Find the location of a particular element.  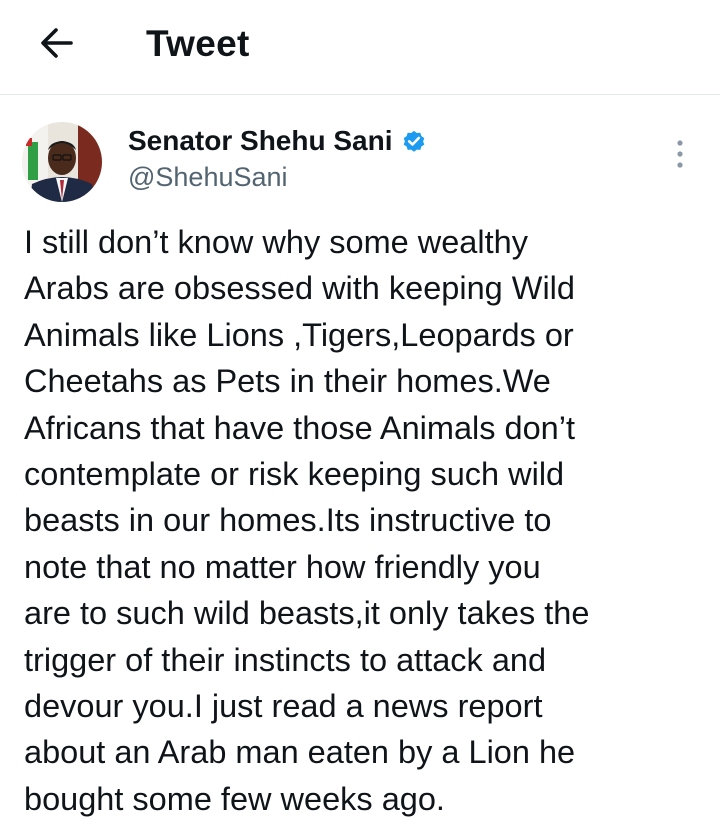

more-options-vertical-icon is located at coordinates (680, 154).